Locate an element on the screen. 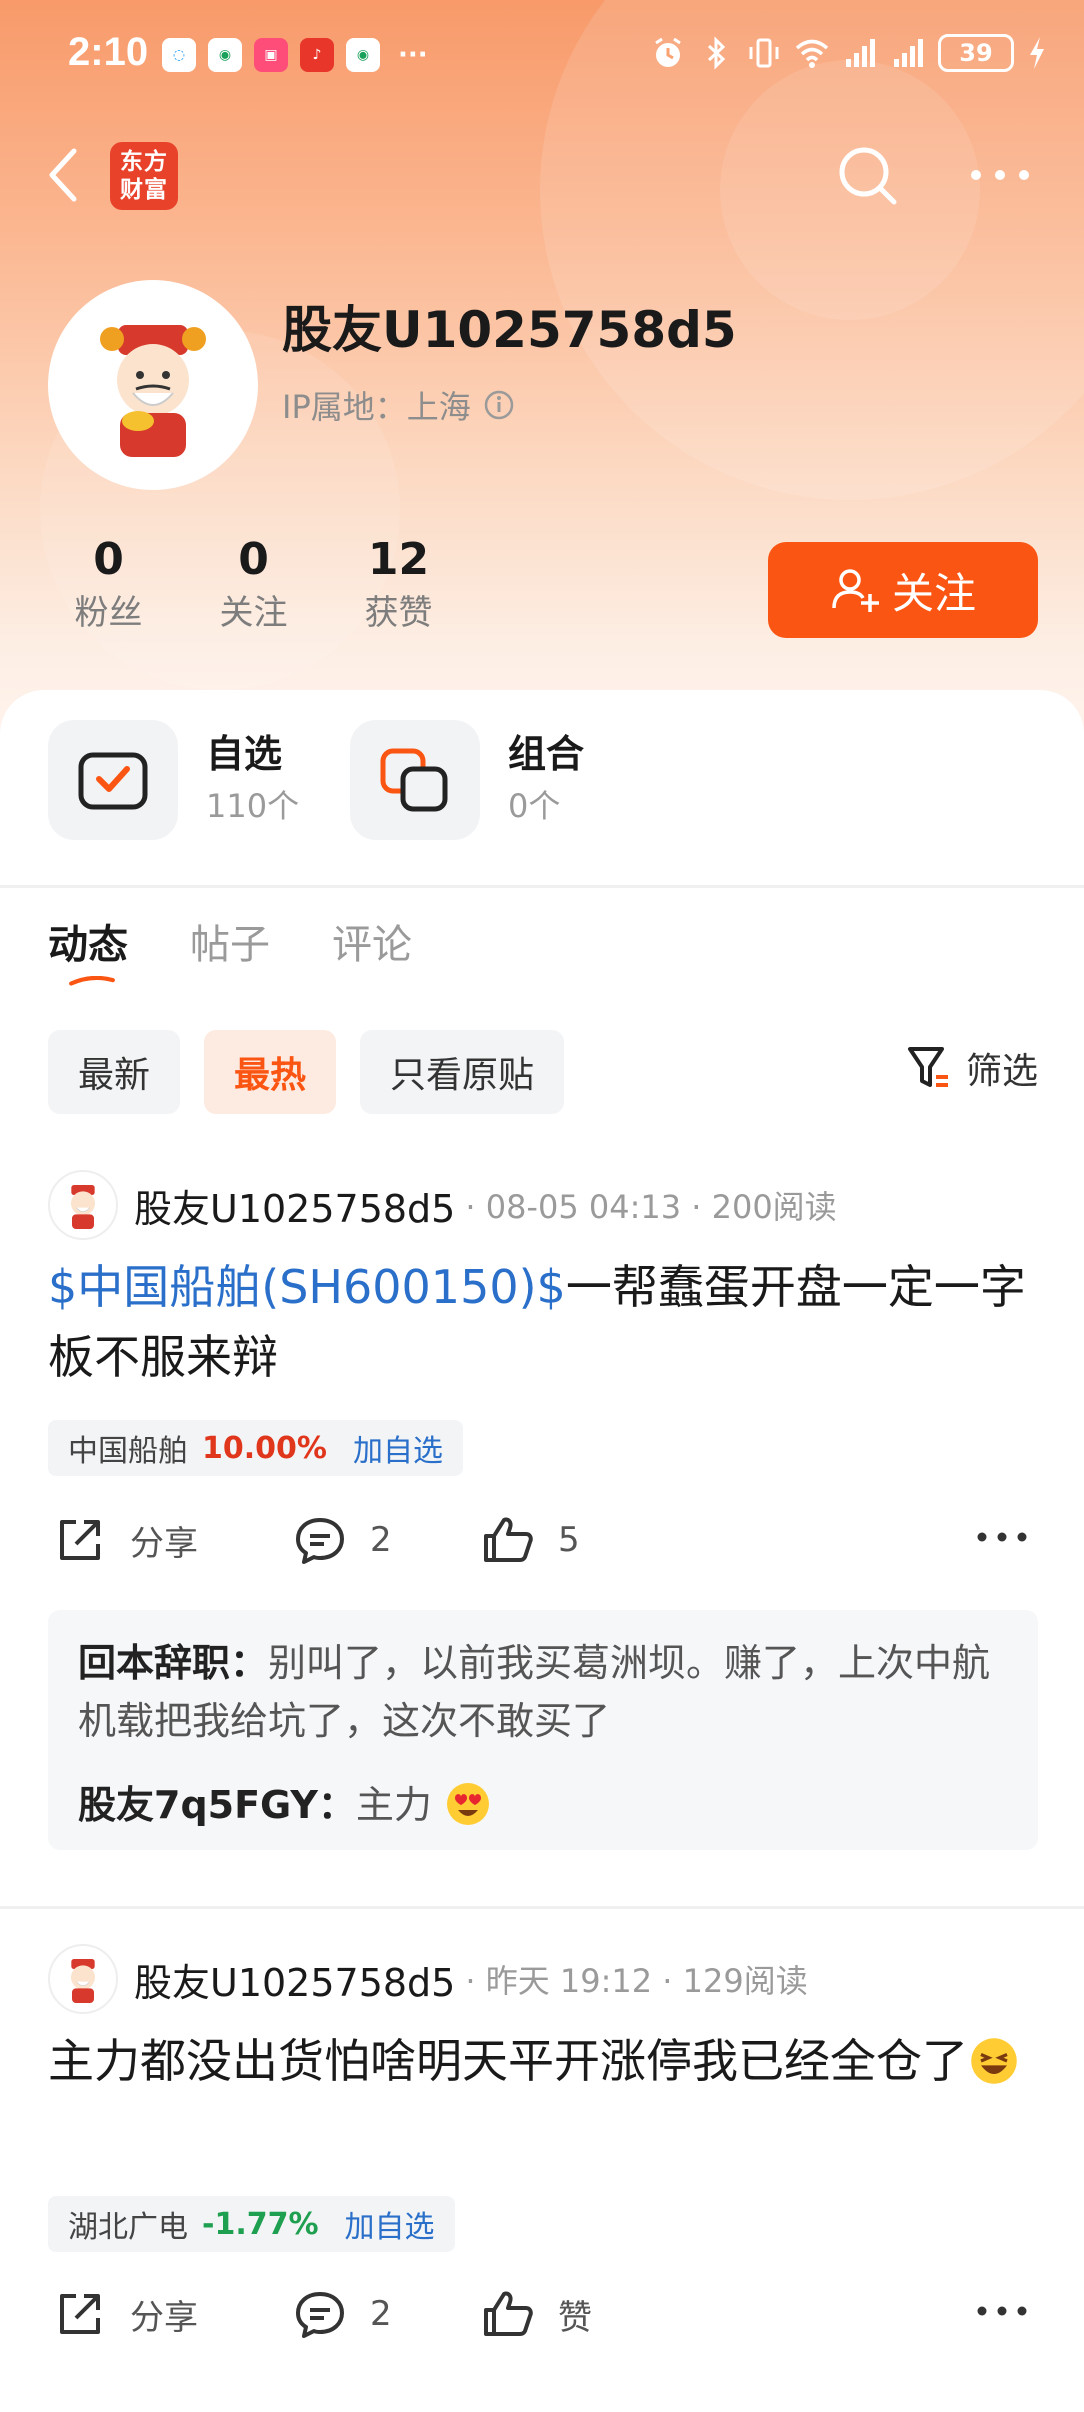  avatar is located at coordinates (153, 385).